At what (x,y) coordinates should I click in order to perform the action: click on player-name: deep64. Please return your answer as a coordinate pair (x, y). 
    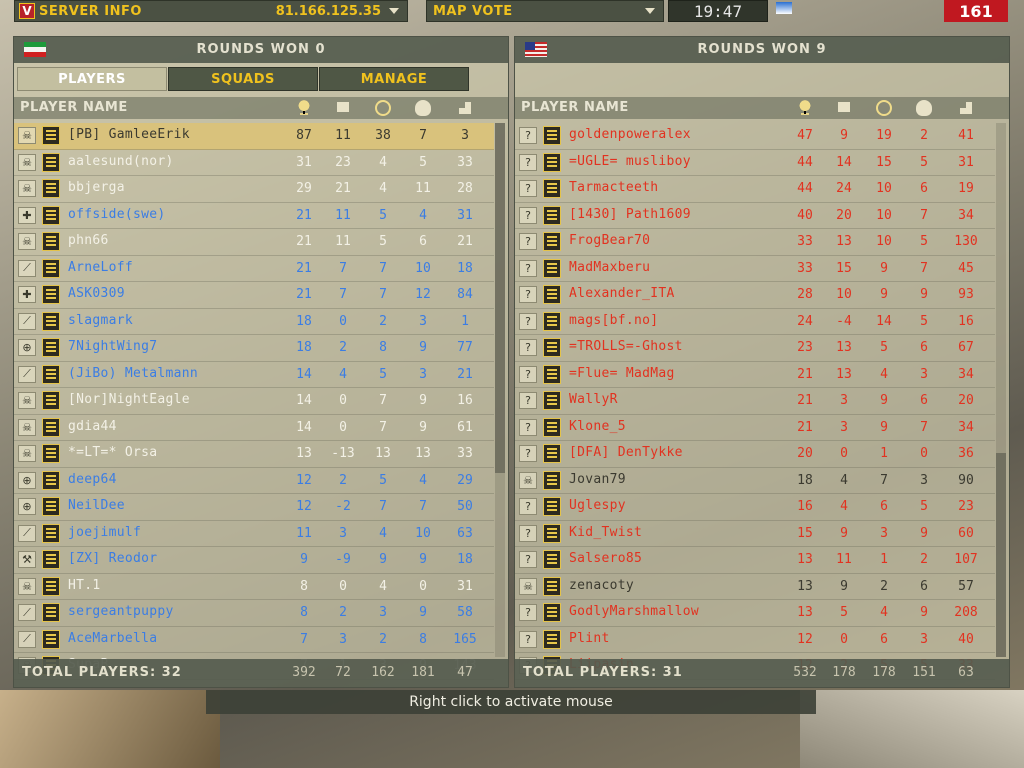
    Looking at the image, I should click on (92, 479).